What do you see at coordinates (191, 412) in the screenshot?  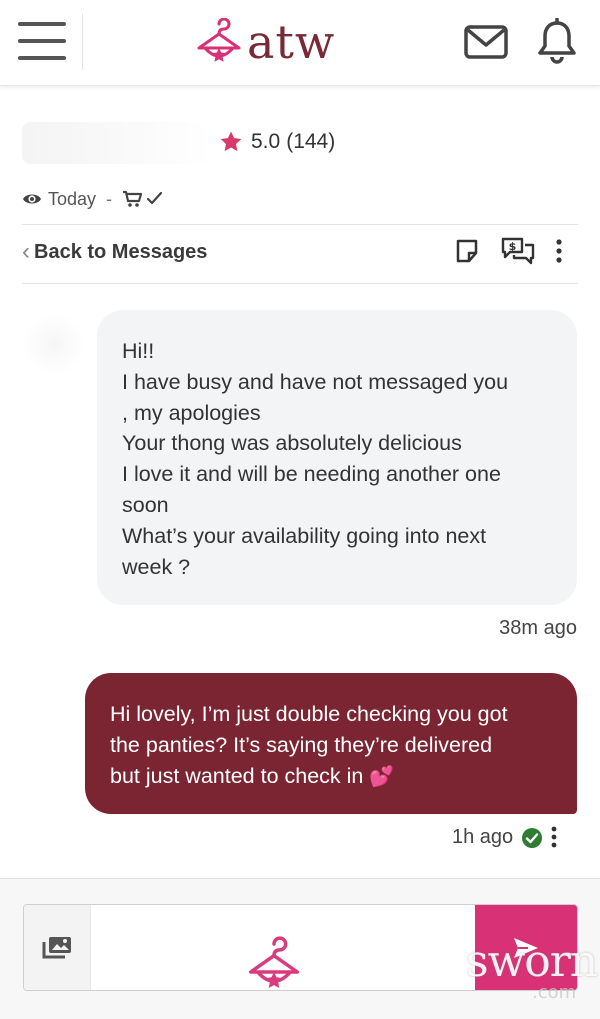 I see `message-line: , my apologies` at bounding box center [191, 412].